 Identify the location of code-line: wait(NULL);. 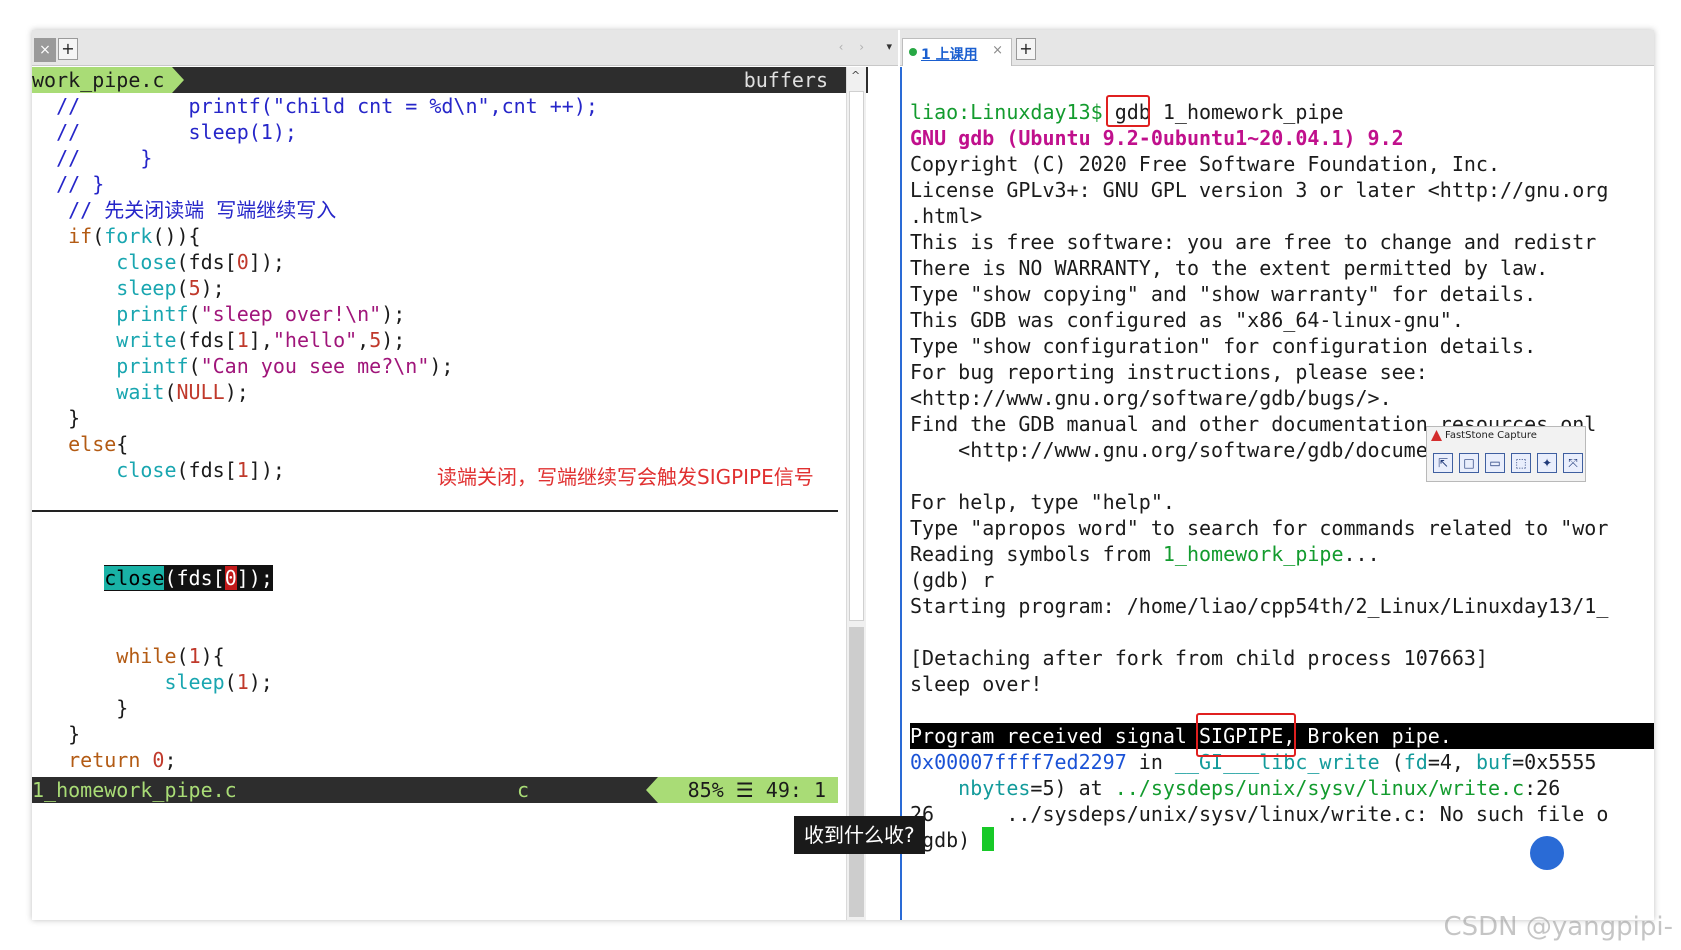
(450, 392).